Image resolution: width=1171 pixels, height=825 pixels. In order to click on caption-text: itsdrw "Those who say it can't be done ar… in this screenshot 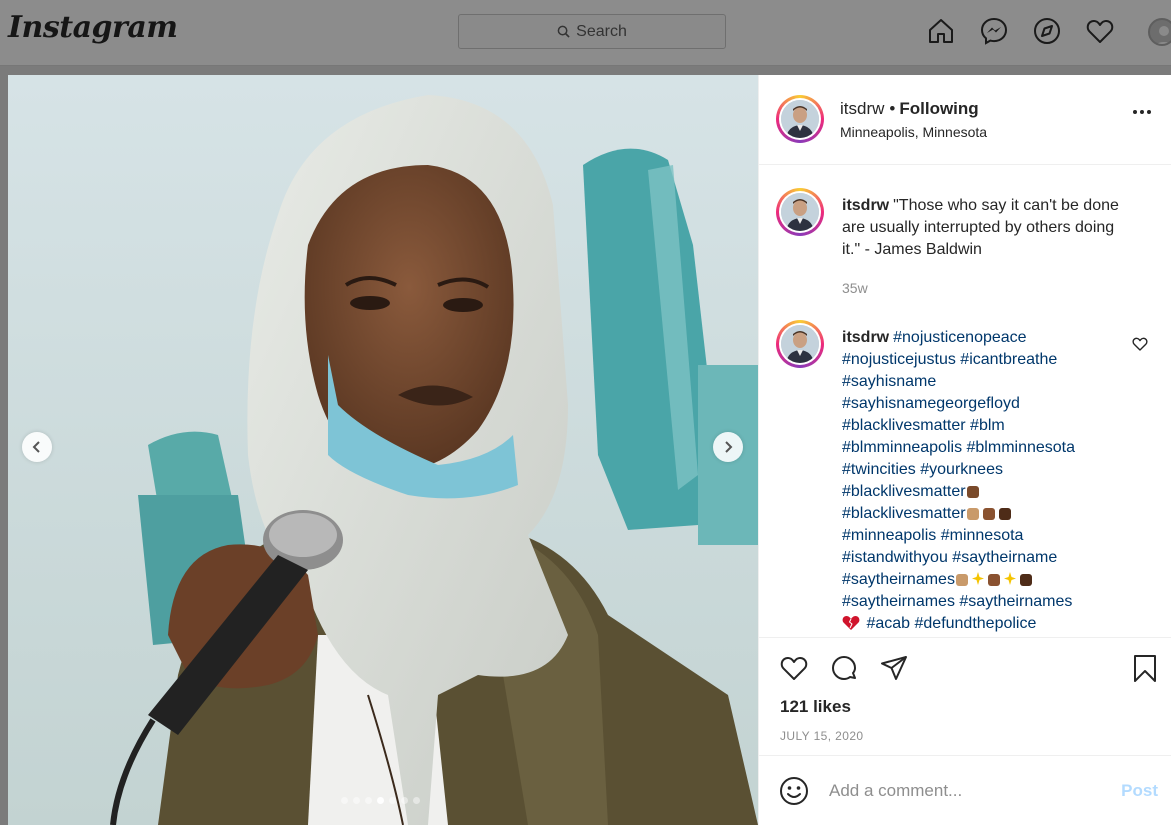, I will do `click(987, 228)`.